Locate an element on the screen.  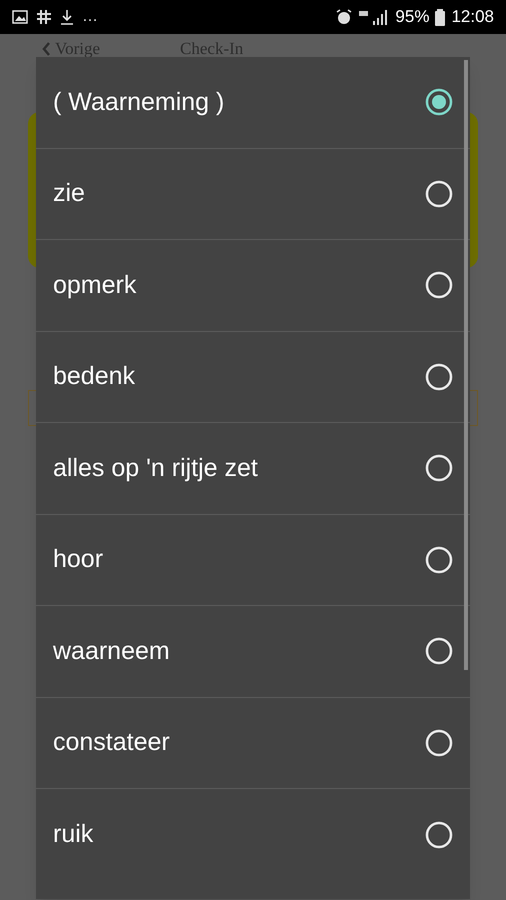
option-row: hoor is located at coordinates (253, 560).